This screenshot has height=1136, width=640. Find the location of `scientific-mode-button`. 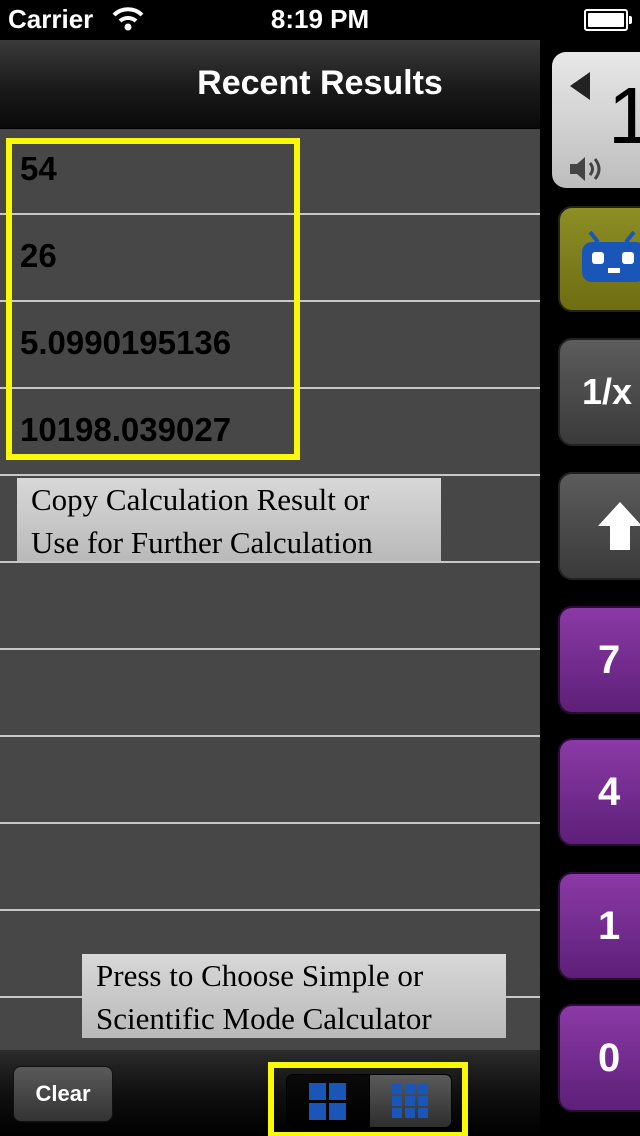

scientific-mode-button is located at coordinates (410, 1101).